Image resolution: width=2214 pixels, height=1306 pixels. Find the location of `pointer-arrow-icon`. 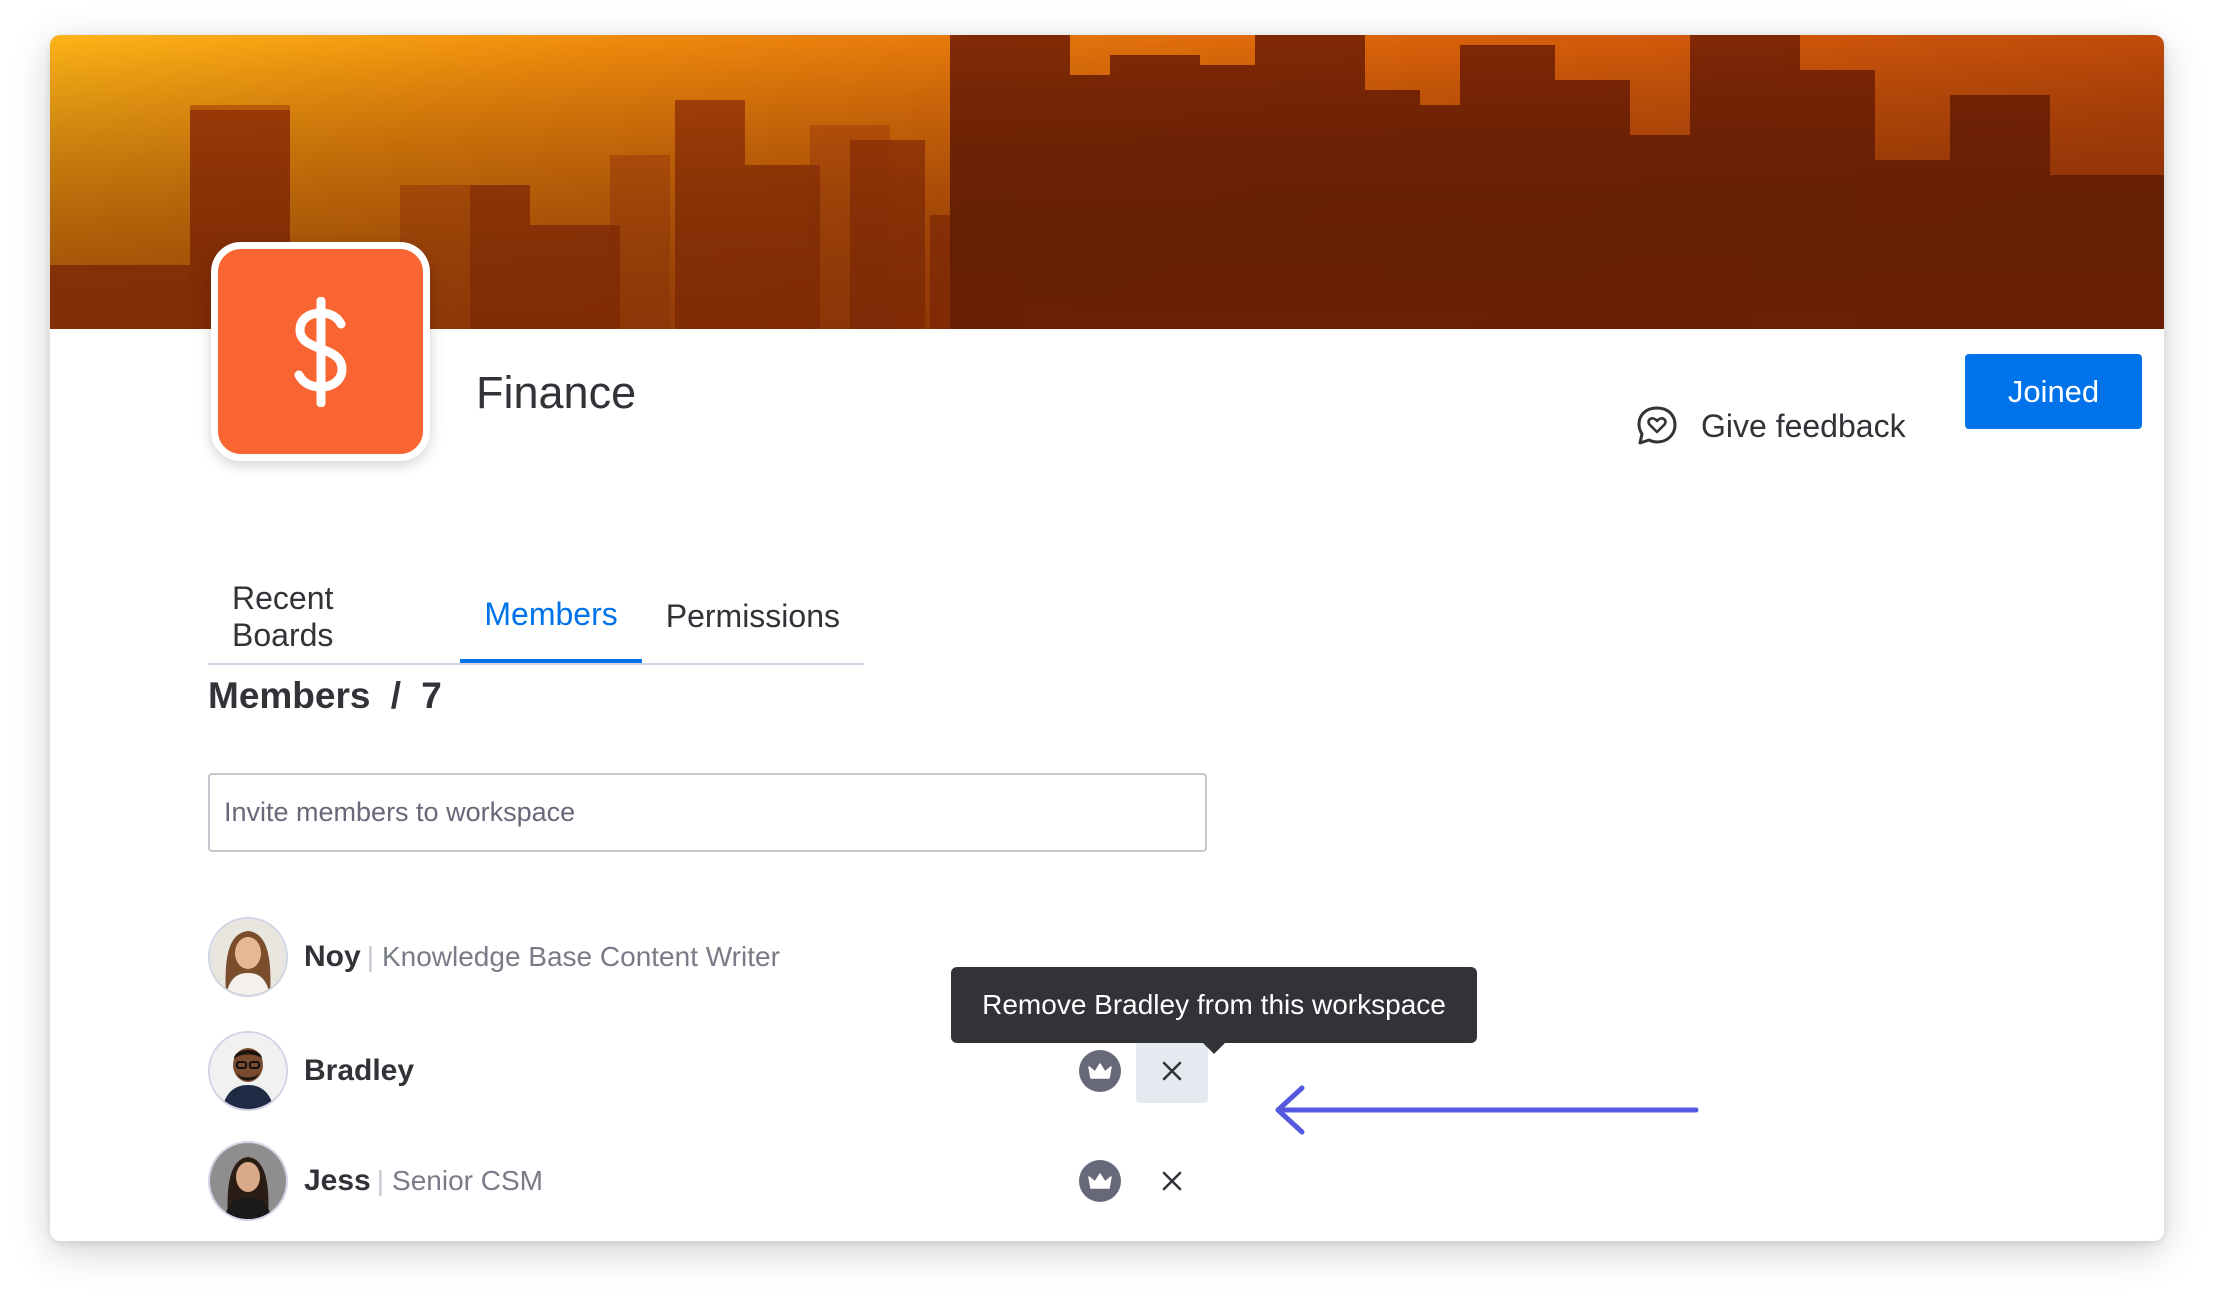

pointer-arrow-icon is located at coordinates (1487, 1110).